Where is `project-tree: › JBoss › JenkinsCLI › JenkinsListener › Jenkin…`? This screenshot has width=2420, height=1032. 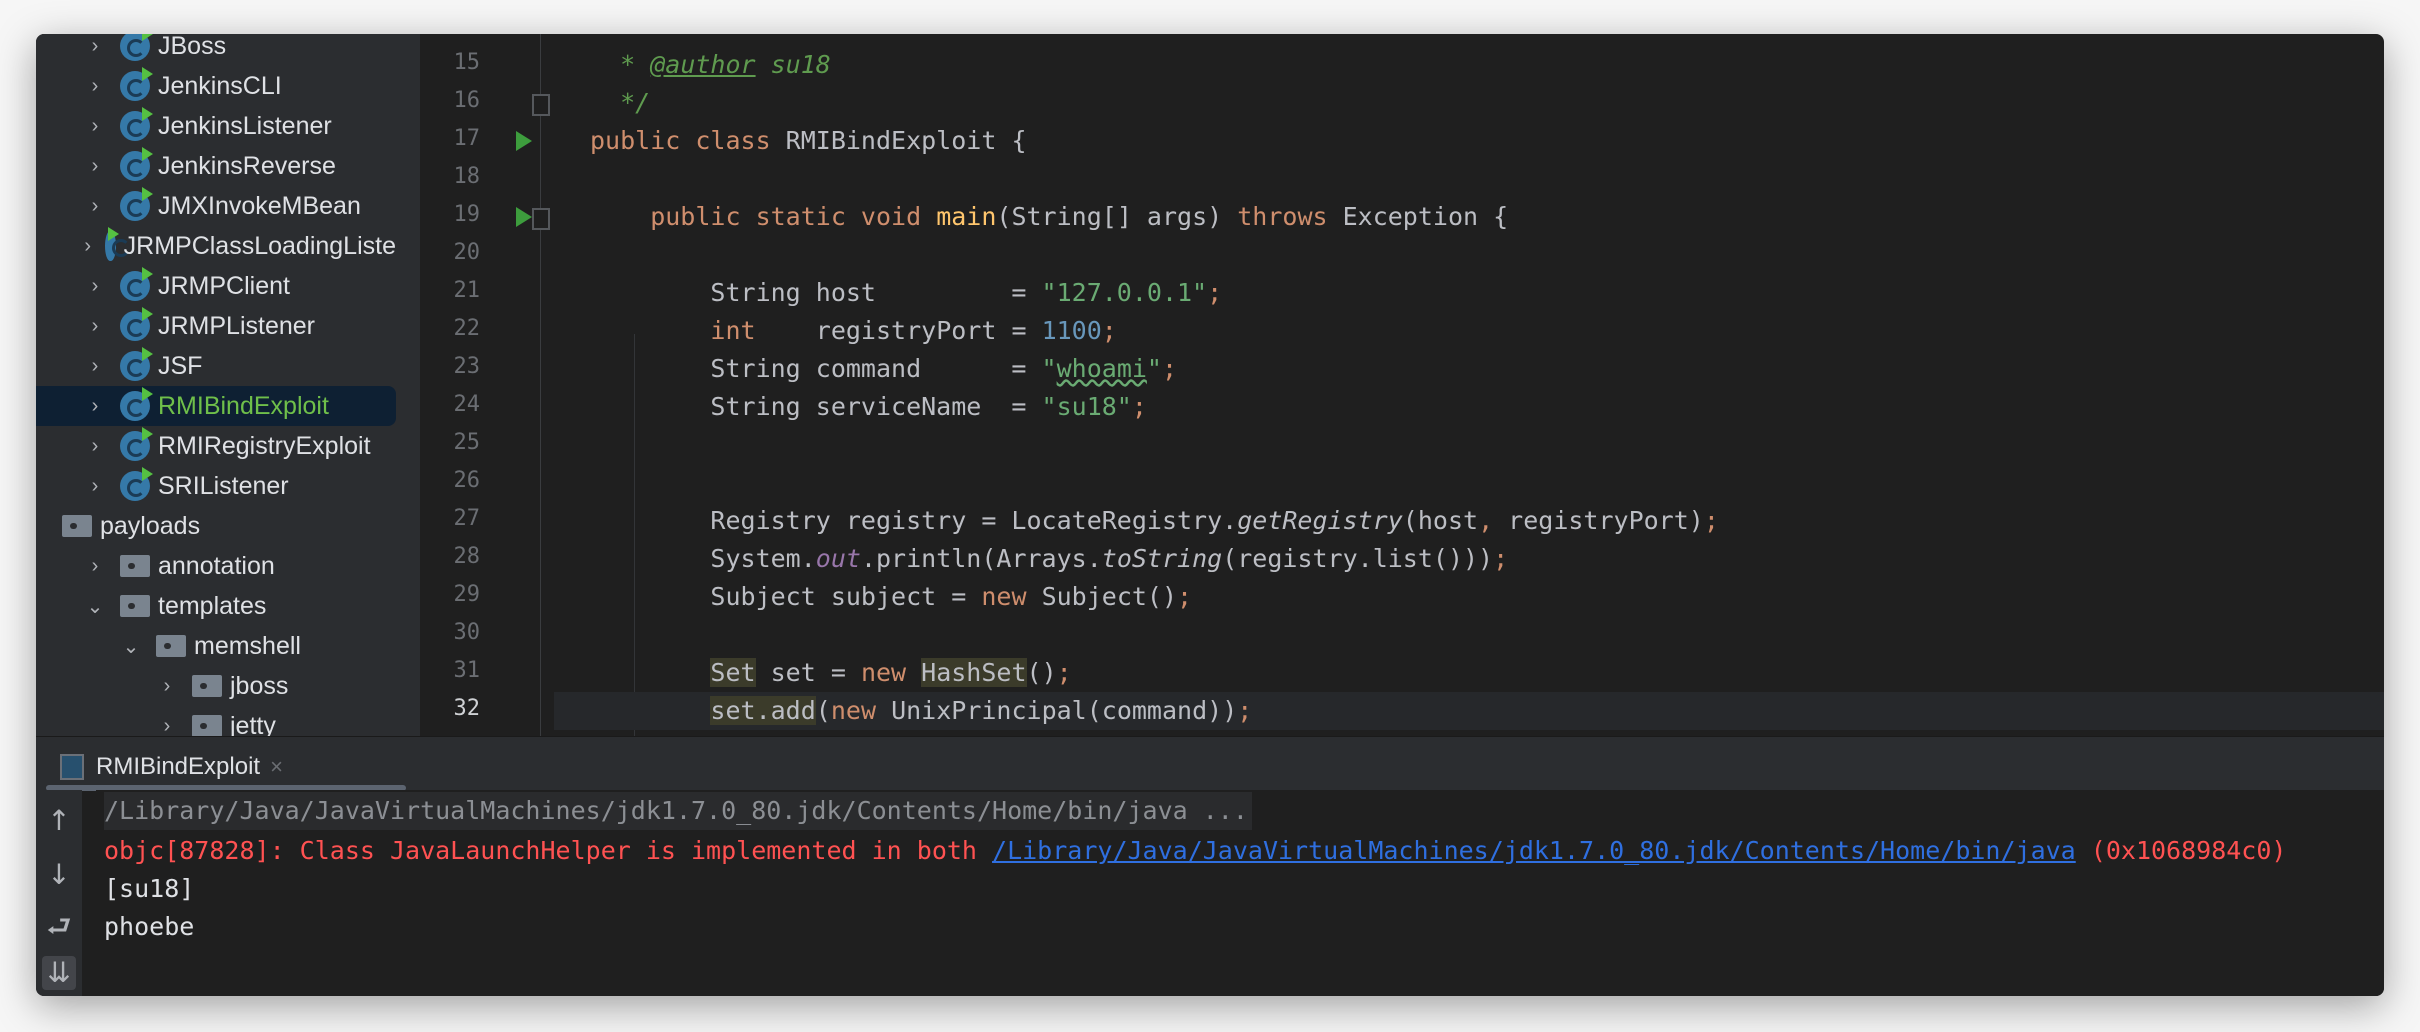
project-tree: › JBoss › JenkinsCLI › JenkinsListener › Jenkin… is located at coordinates (228, 385).